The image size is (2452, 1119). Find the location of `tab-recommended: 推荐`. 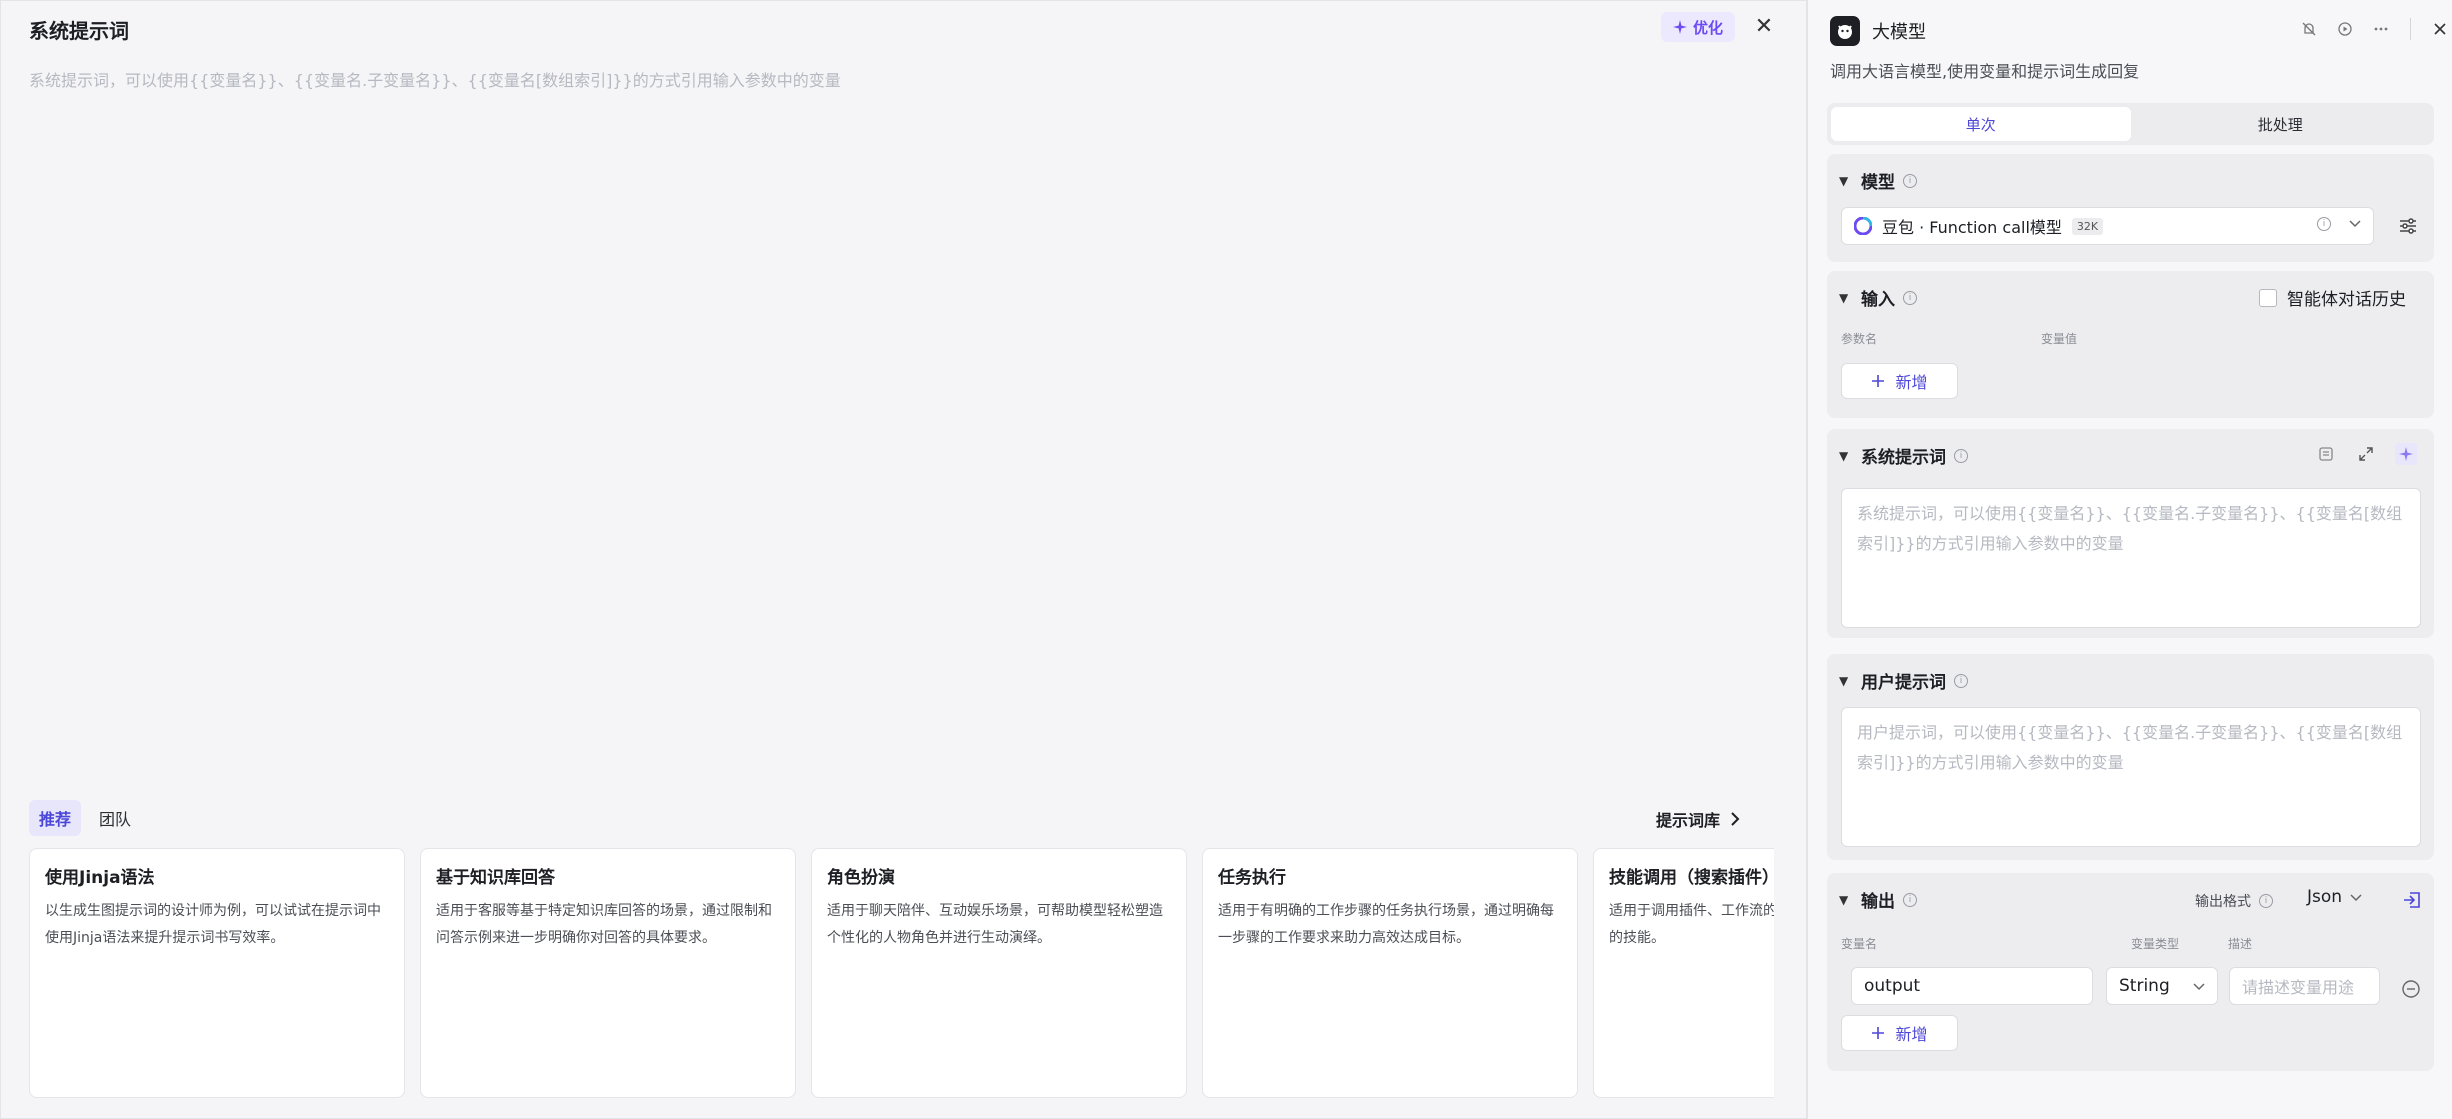

tab-recommended: 推荐 is located at coordinates (55, 818).